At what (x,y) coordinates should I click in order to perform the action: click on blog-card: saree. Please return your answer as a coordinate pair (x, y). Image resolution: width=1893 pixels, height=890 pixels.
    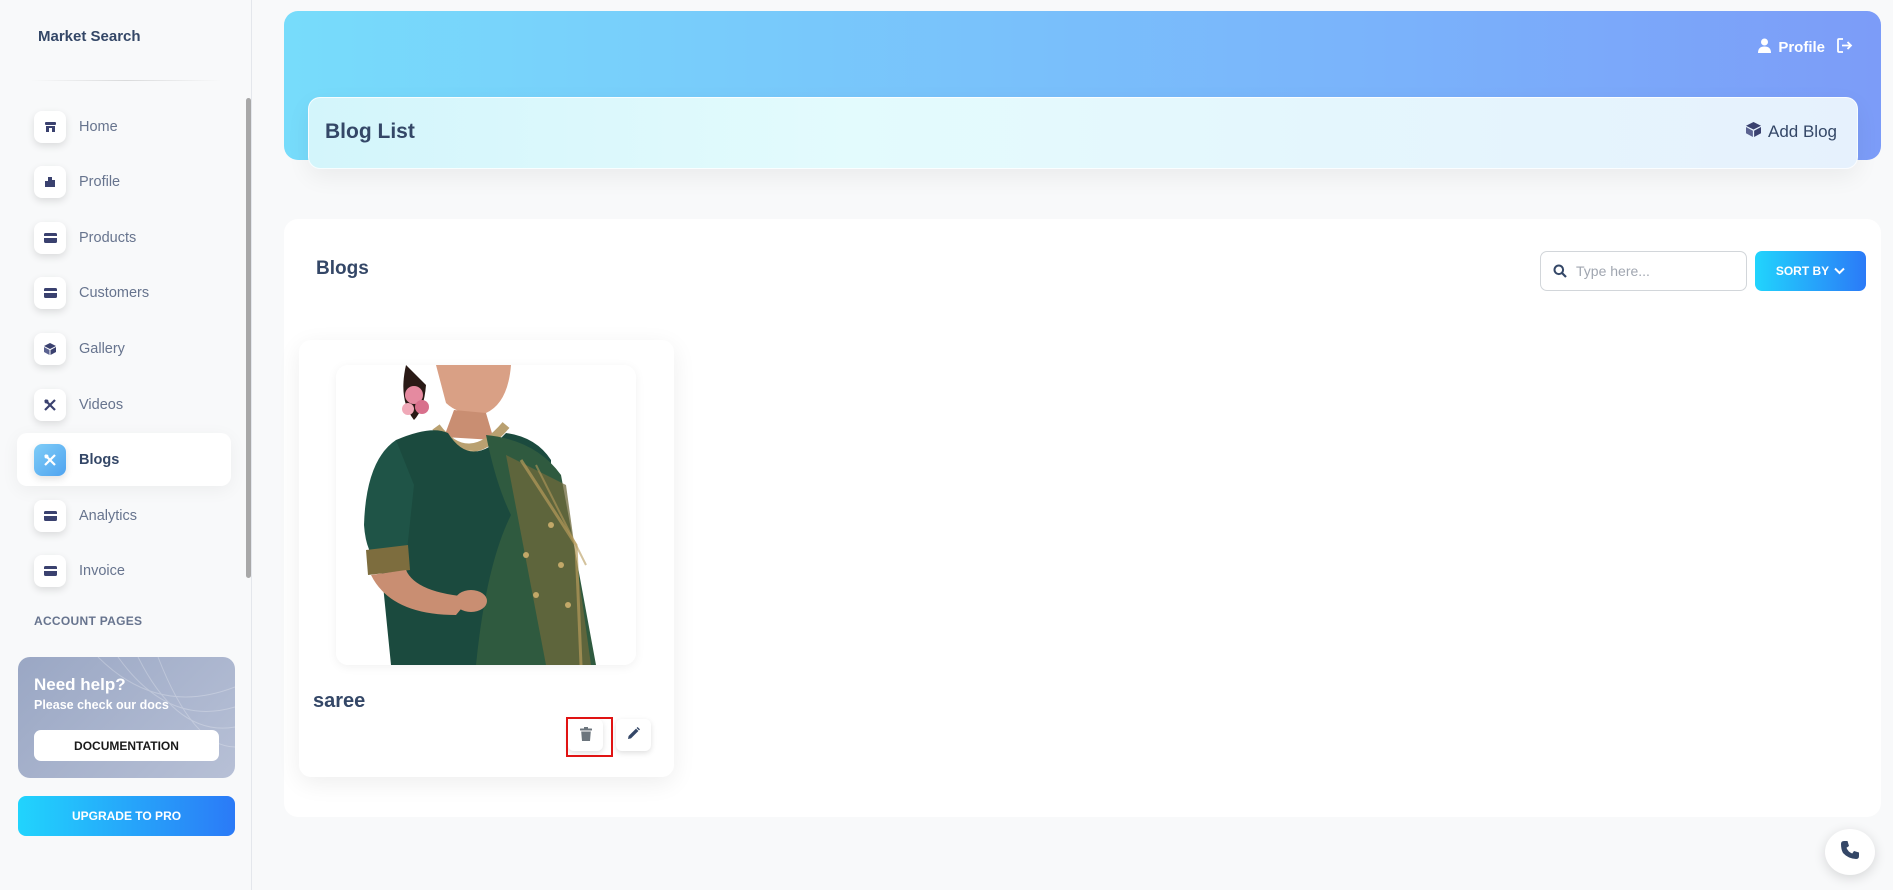
    Looking at the image, I should click on (486, 558).